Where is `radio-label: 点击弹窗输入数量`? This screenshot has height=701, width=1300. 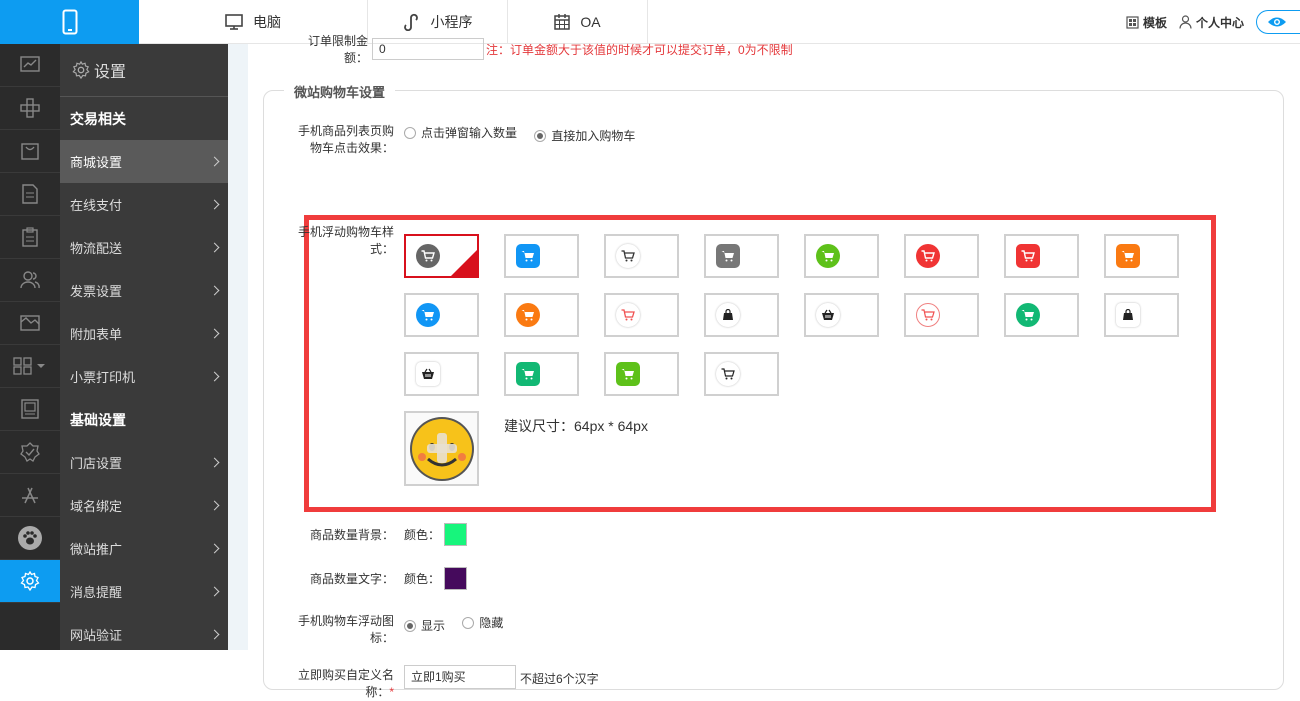
radio-label: 点击弹窗输入数量 is located at coordinates (469, 133).